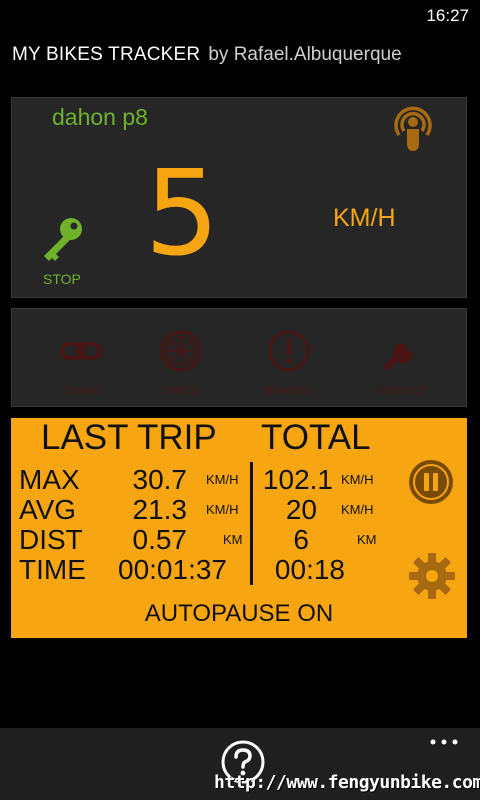 This screenshot has width=480, height=800. I want to click on gear-icon, so click(432, 576).